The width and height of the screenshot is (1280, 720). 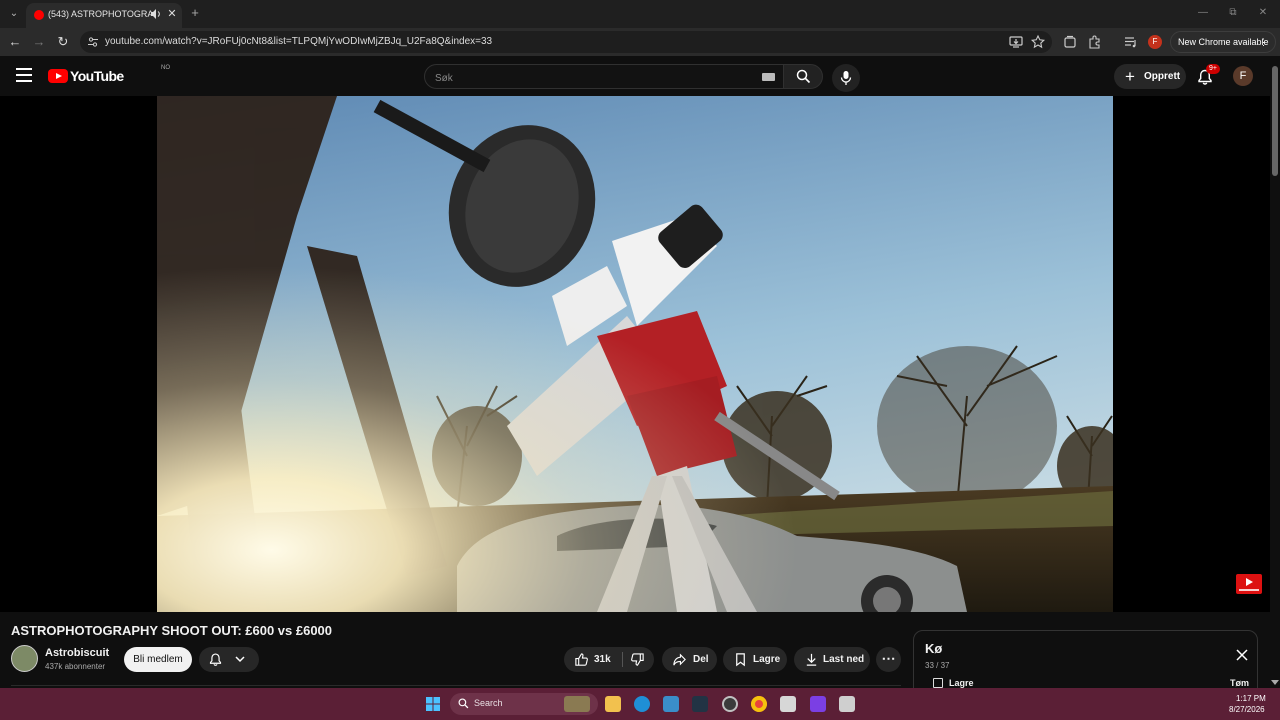 I want to click on search-button, so click(x=803, y=76).